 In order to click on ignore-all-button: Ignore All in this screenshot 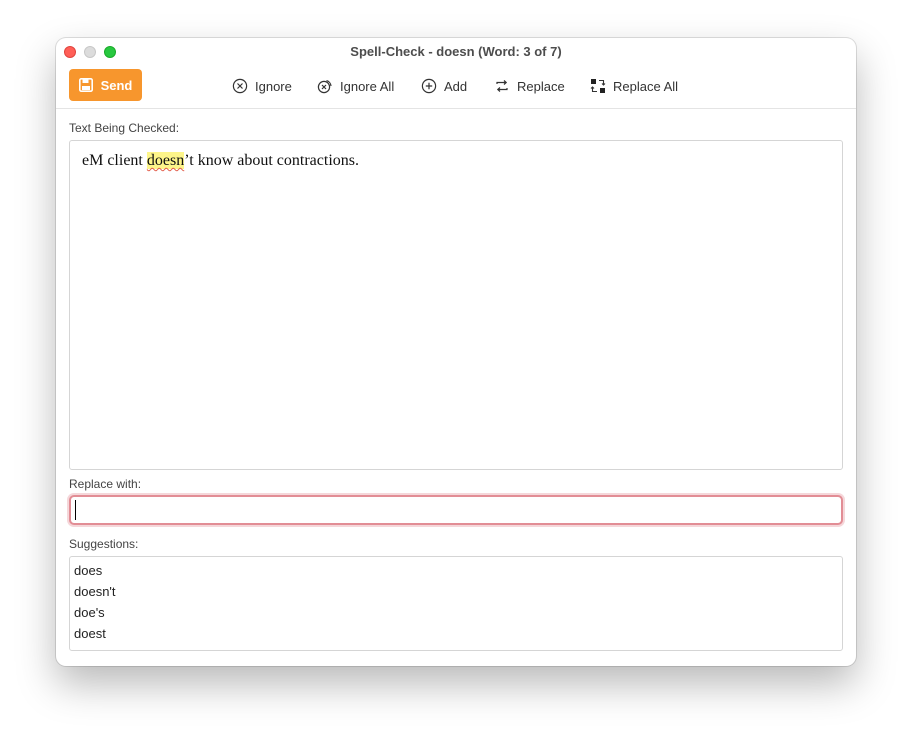, I will do `click(355, 86)`.